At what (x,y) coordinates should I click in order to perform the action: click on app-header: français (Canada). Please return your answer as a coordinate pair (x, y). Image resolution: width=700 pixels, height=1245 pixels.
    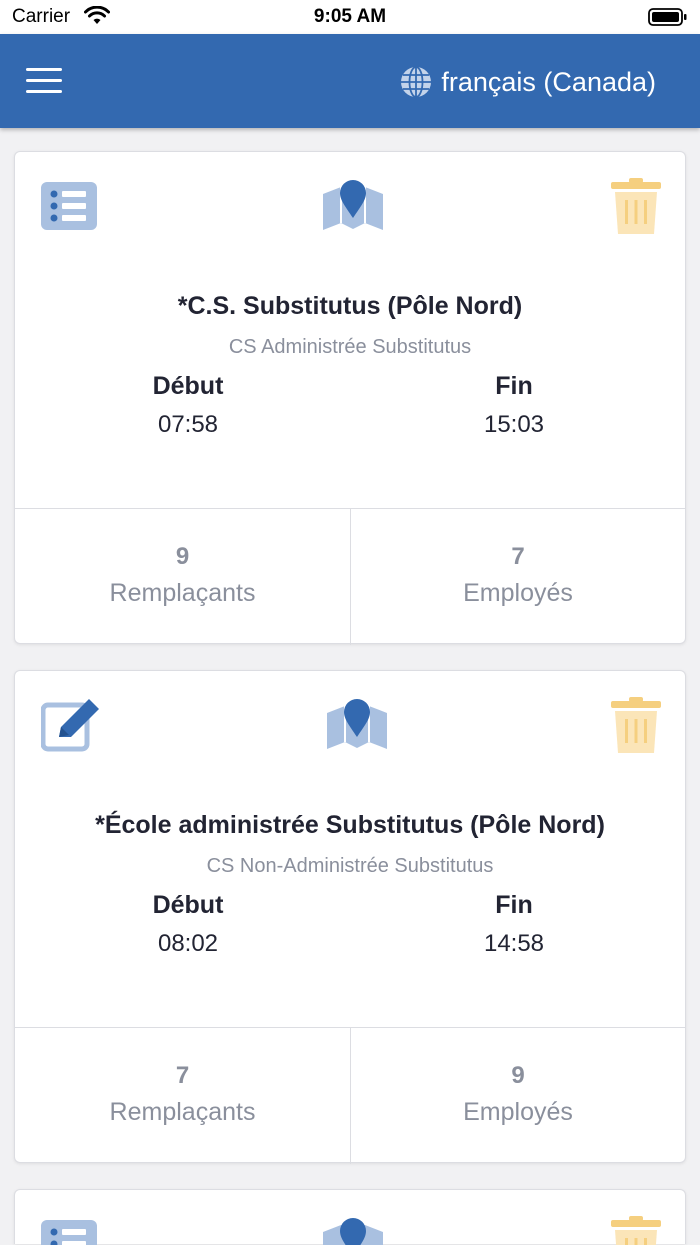
    Looking at the image, I should click on (350, 81).